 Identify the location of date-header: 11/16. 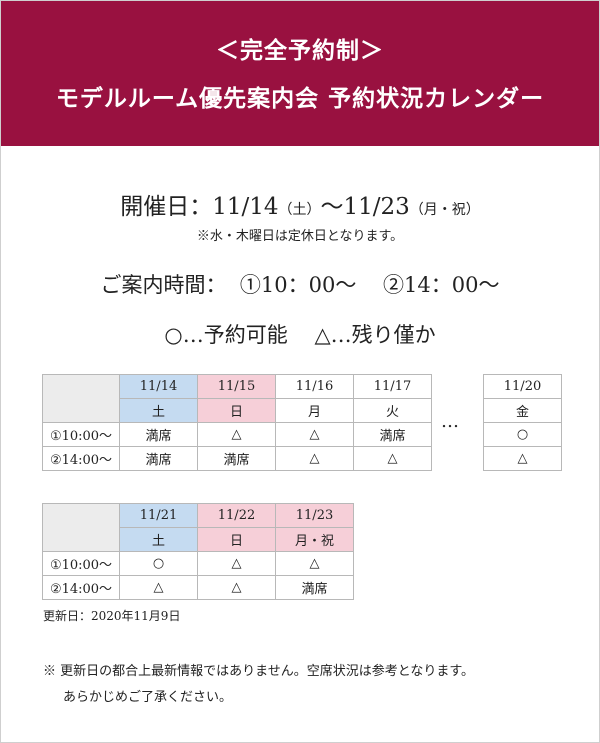
(314, 386).